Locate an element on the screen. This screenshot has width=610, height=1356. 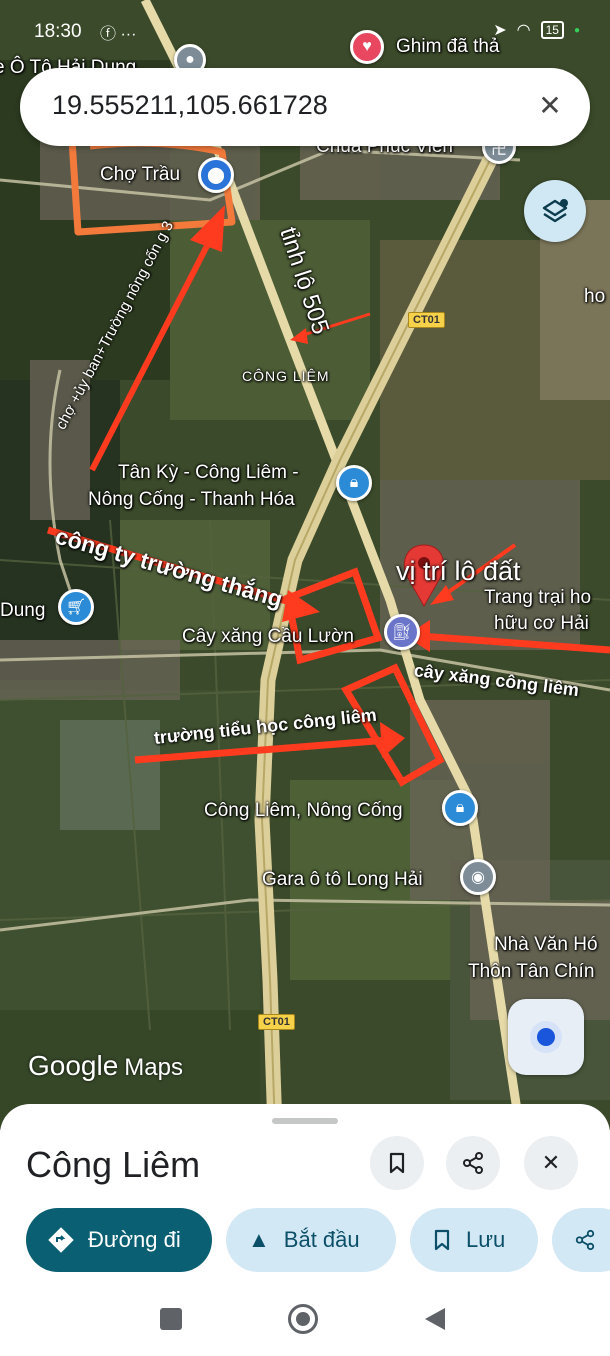
start-label: Bắt đầu is located at coordinates (321, 1239).